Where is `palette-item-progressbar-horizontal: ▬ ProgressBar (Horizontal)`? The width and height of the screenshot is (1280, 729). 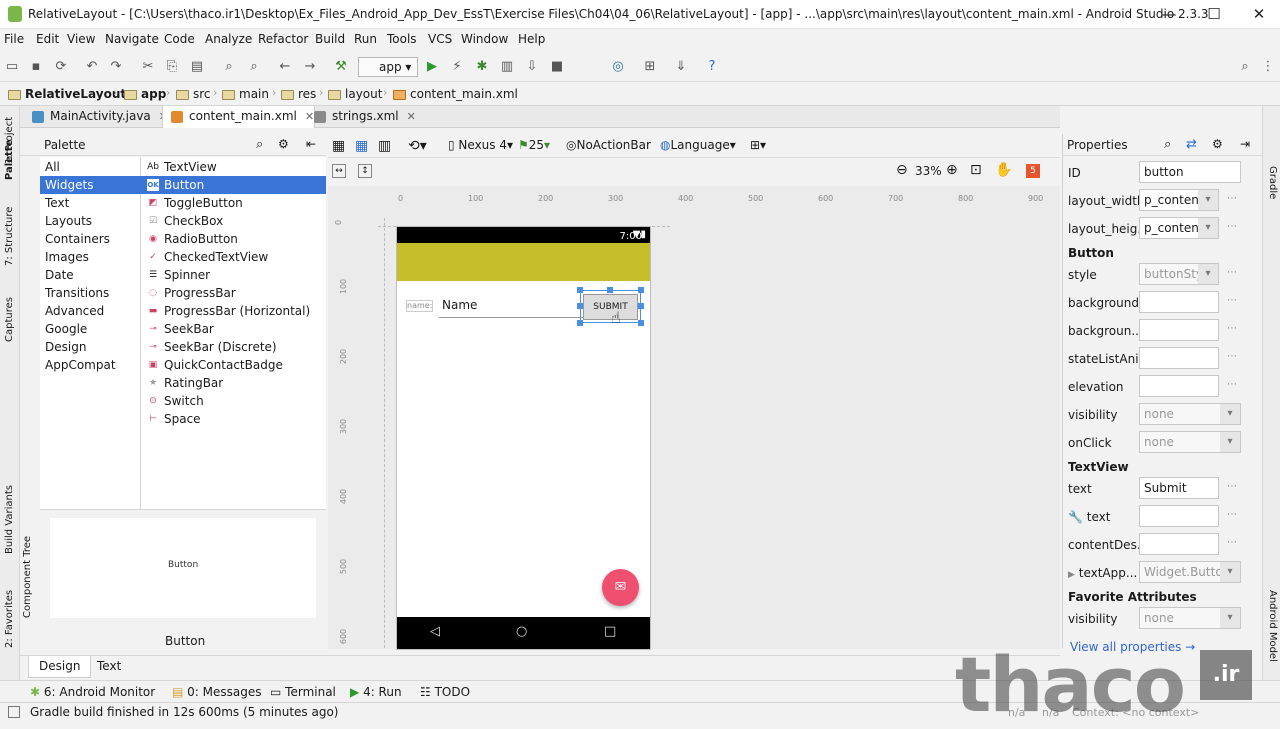
palette-item-progressbar-horizontal: ▬ ProgressBar (Horizontal) is located at coordinates (233, 311).